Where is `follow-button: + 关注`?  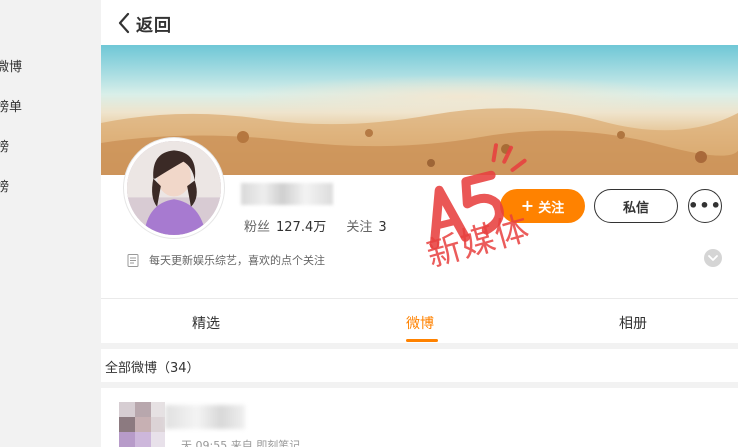
follow-button: + 关注 is located at coordinates (542, 206).